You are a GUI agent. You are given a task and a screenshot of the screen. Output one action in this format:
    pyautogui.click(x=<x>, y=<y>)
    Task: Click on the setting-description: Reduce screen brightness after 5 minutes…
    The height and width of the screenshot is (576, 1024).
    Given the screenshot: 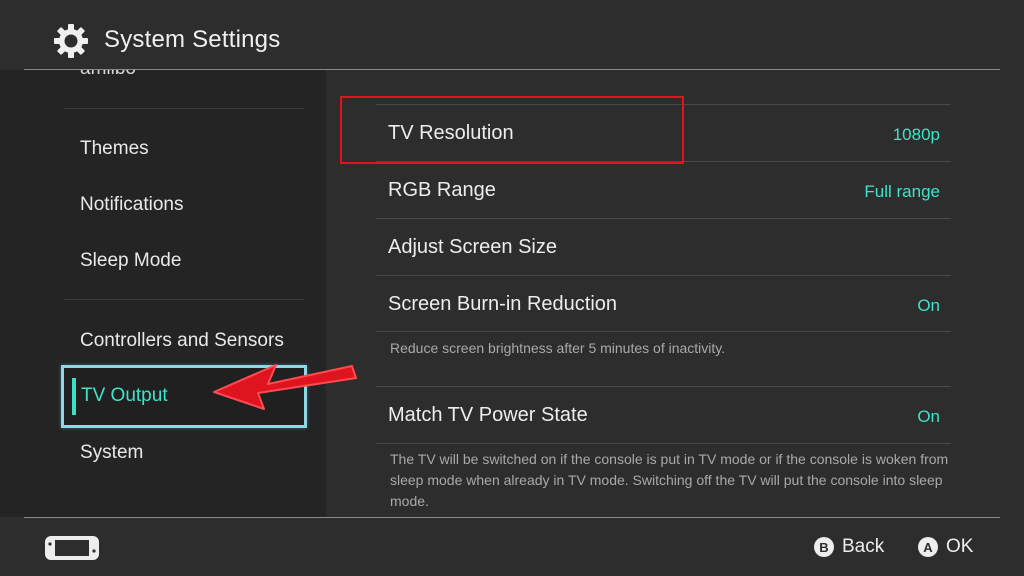 What is the action you would take?
    pyautogui.click(x=558, y=348)
    